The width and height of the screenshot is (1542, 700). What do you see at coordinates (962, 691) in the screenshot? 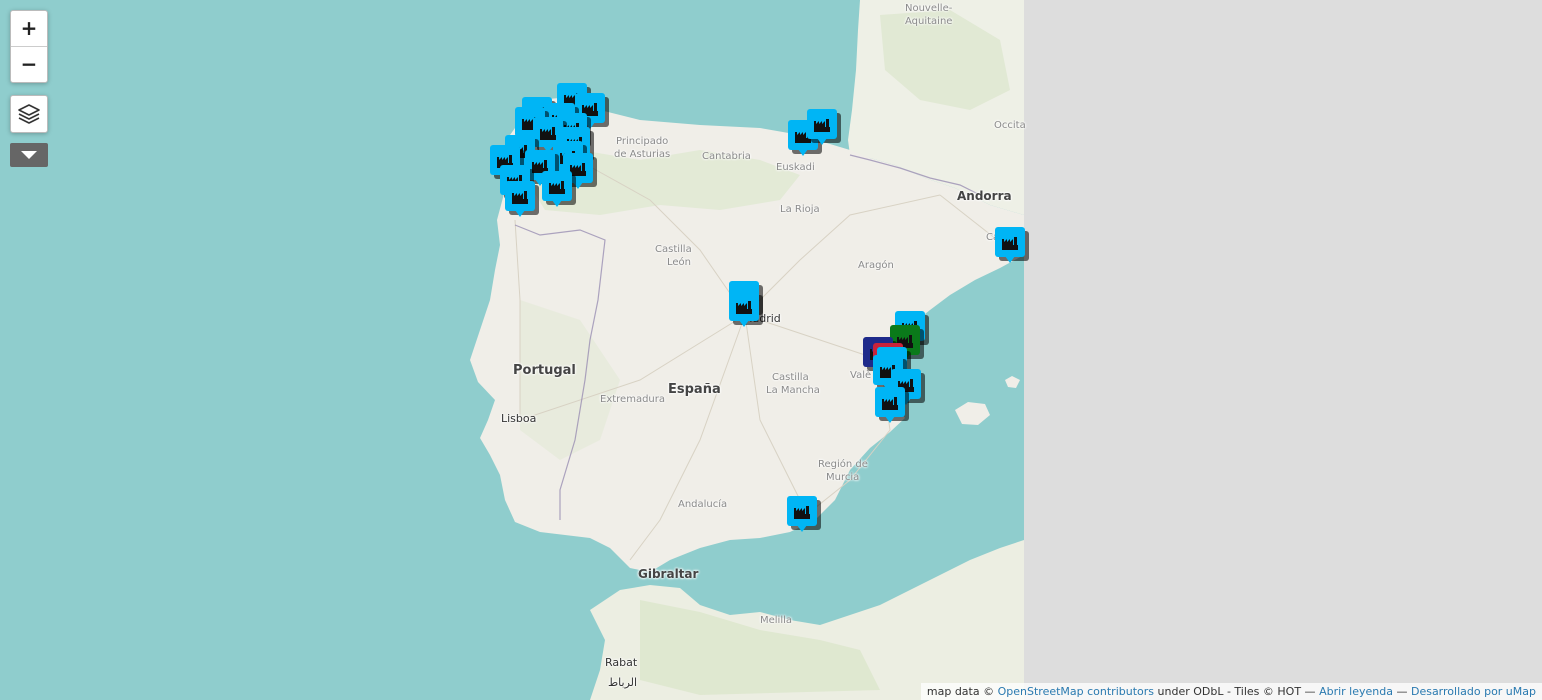
I see `attribution-prefix: map data ©` at bounding box center [962, 691].